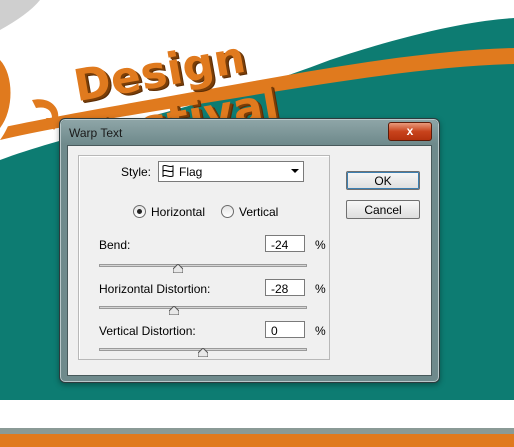 The width and height of the screenshot is (514, 447). Describe the element at coordinates (178, 212) in the screenshot. I see `radio-horizontal-label: Horizontal` at that location.